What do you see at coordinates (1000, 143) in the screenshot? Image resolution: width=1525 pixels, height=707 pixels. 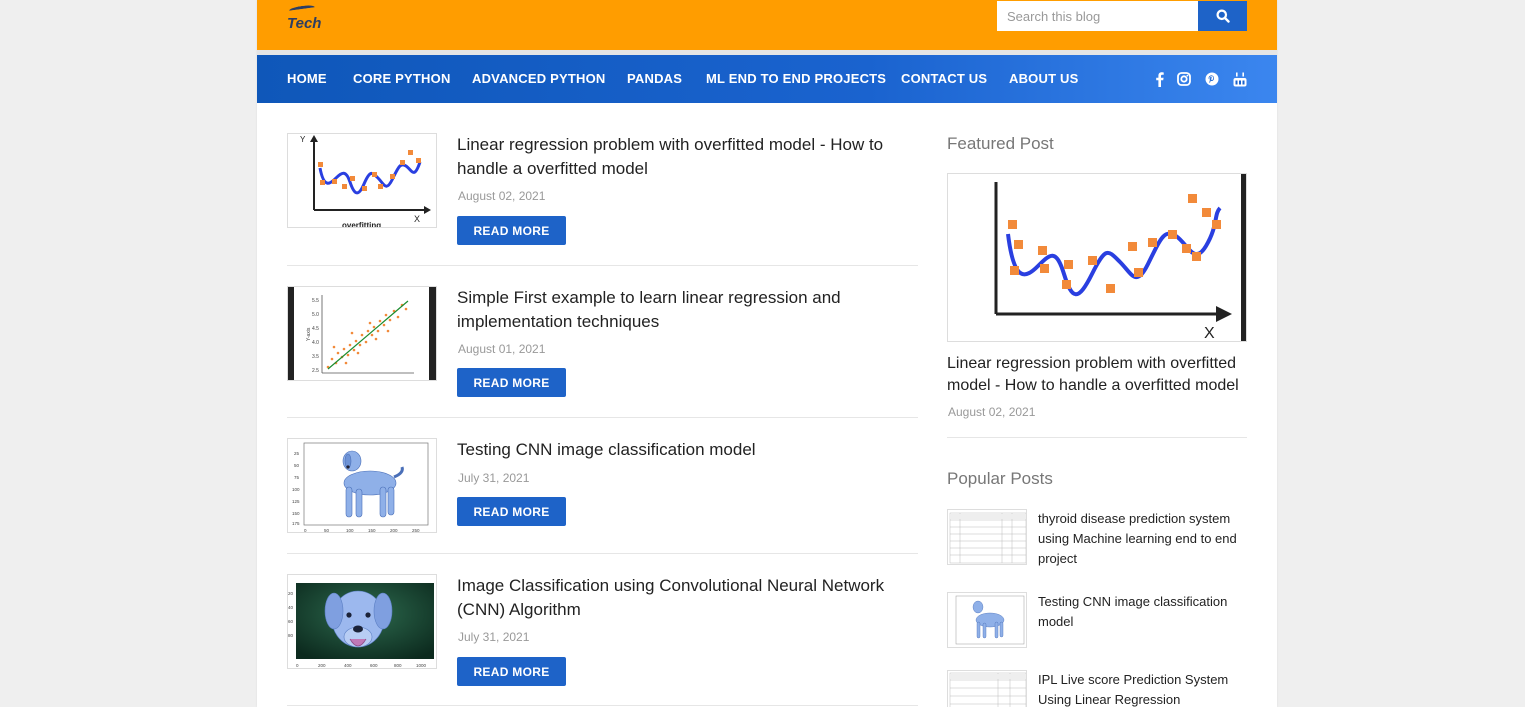 I see `featured-heading: Featured Post` at bounding box center [1000, 143].